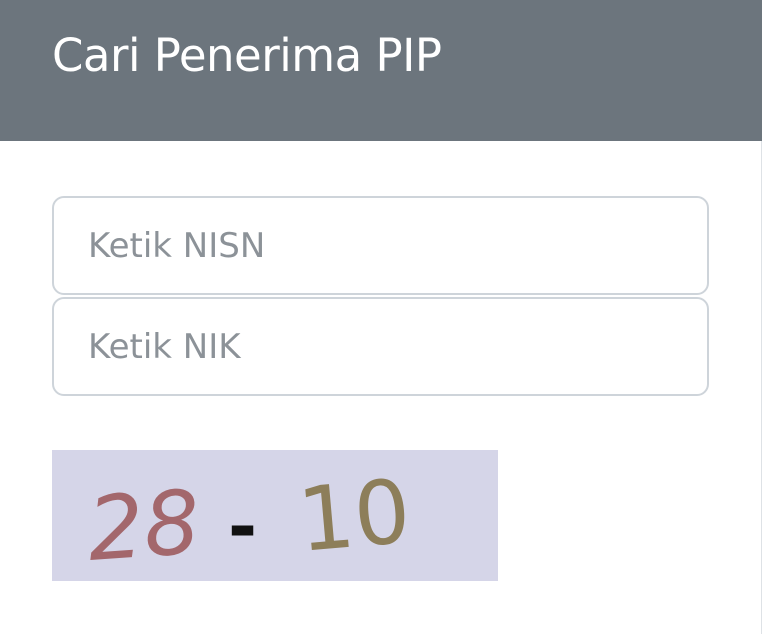  I want to click on nisn-input, so click(380, 245).